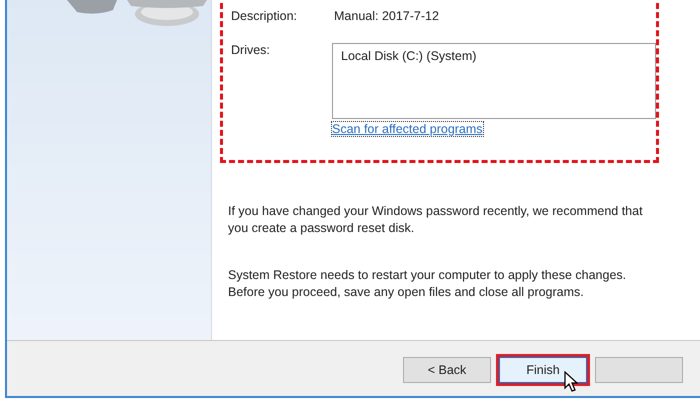 The width and height of the screenshot is (700, 405). I want to click on field-label: Drives:, so click(251, 51).